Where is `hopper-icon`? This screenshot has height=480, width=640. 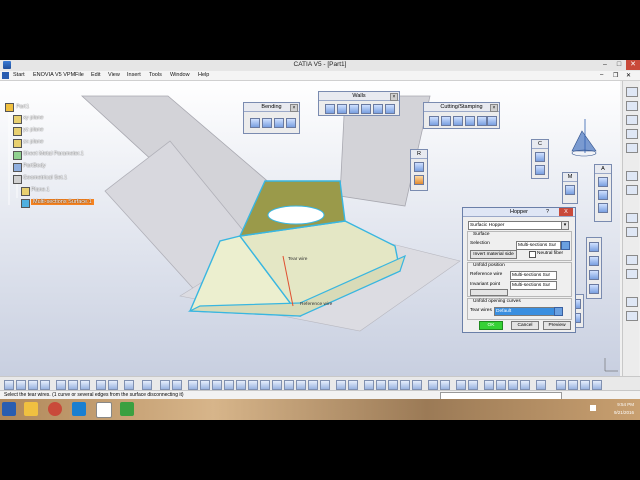
hopper-icon is located at coordinates (378, 109).